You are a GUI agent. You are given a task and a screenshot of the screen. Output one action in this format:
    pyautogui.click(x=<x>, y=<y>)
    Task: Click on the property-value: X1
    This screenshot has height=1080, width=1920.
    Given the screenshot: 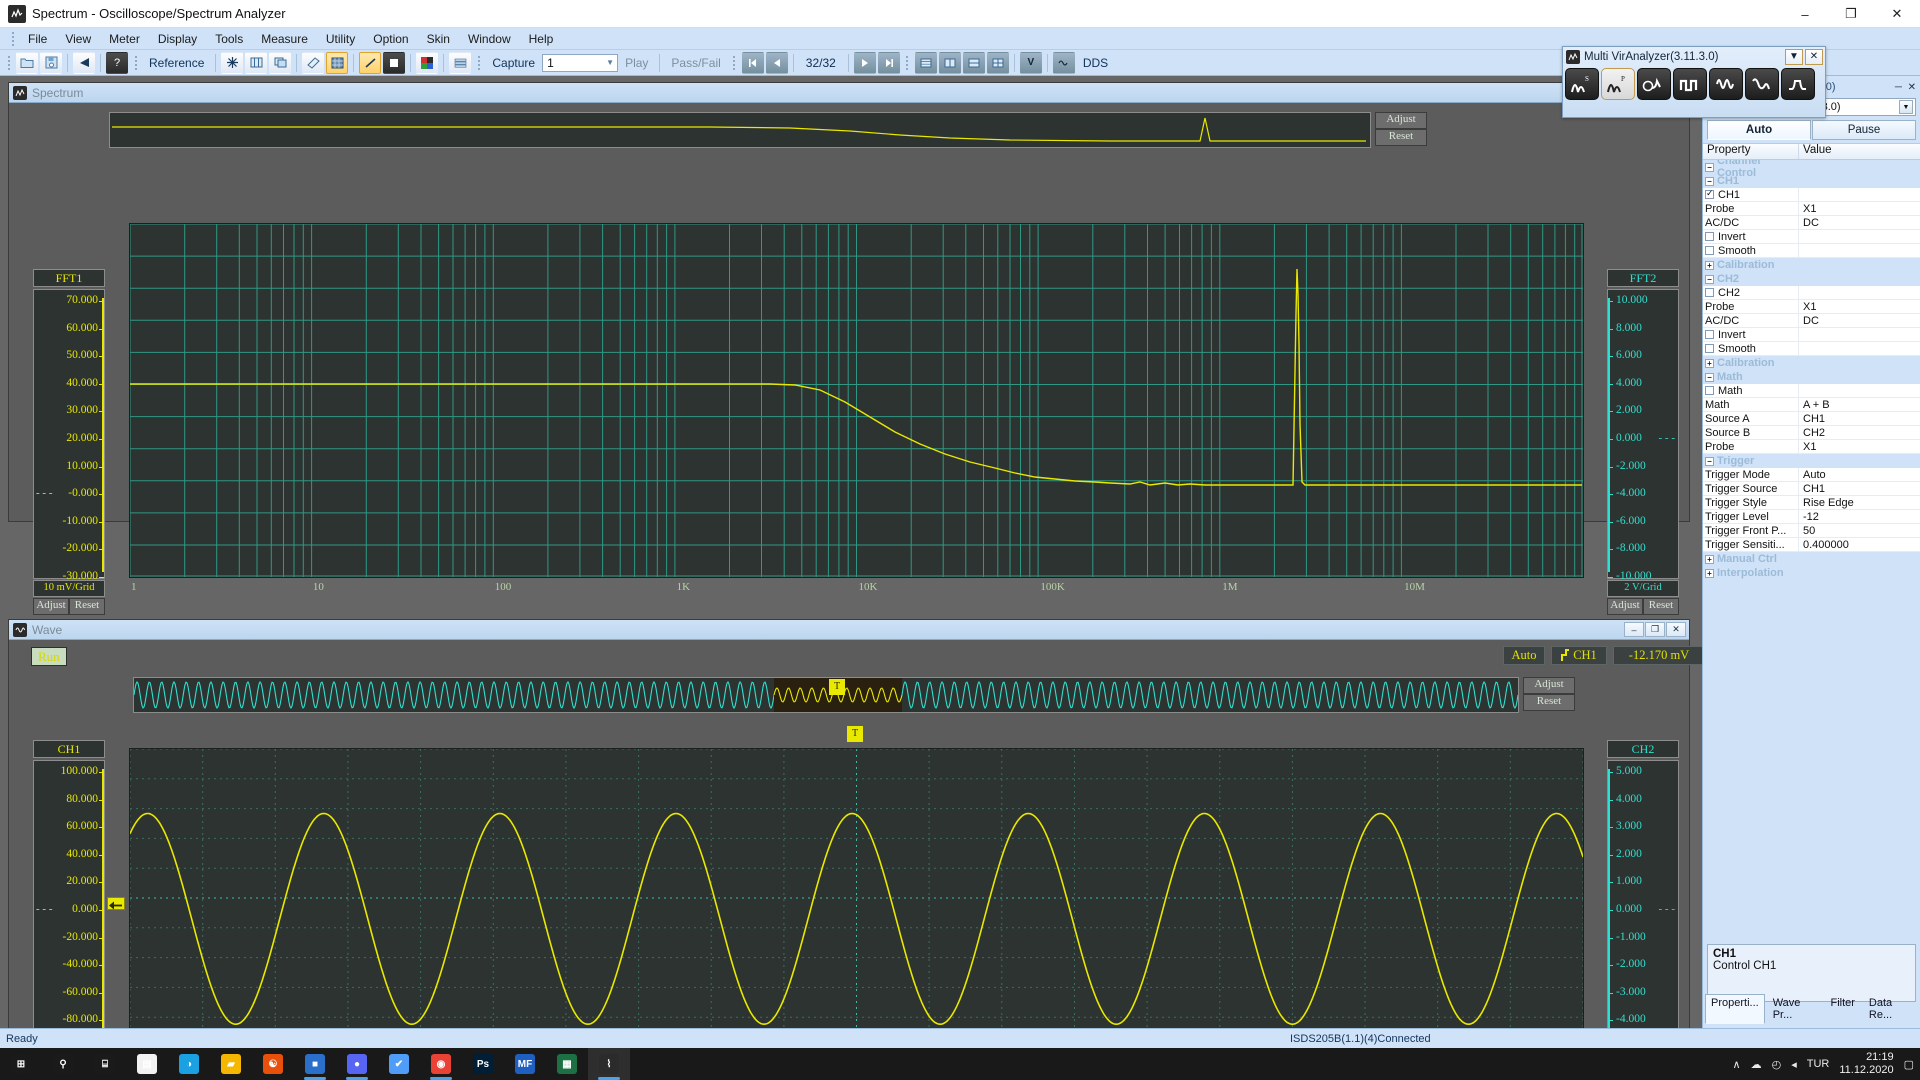 What is the action you would take?
    pyautogui.click(x=1859, y=209)
    